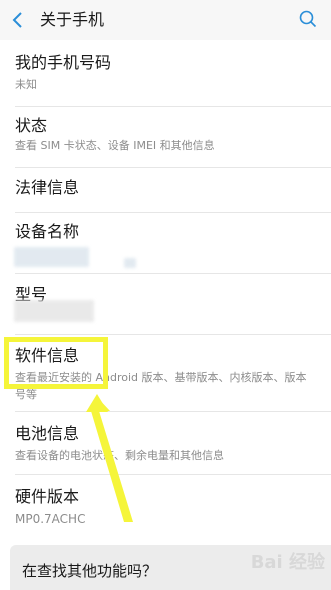  I want to click on list-item-legal: 法律信息, so click(165, 190).